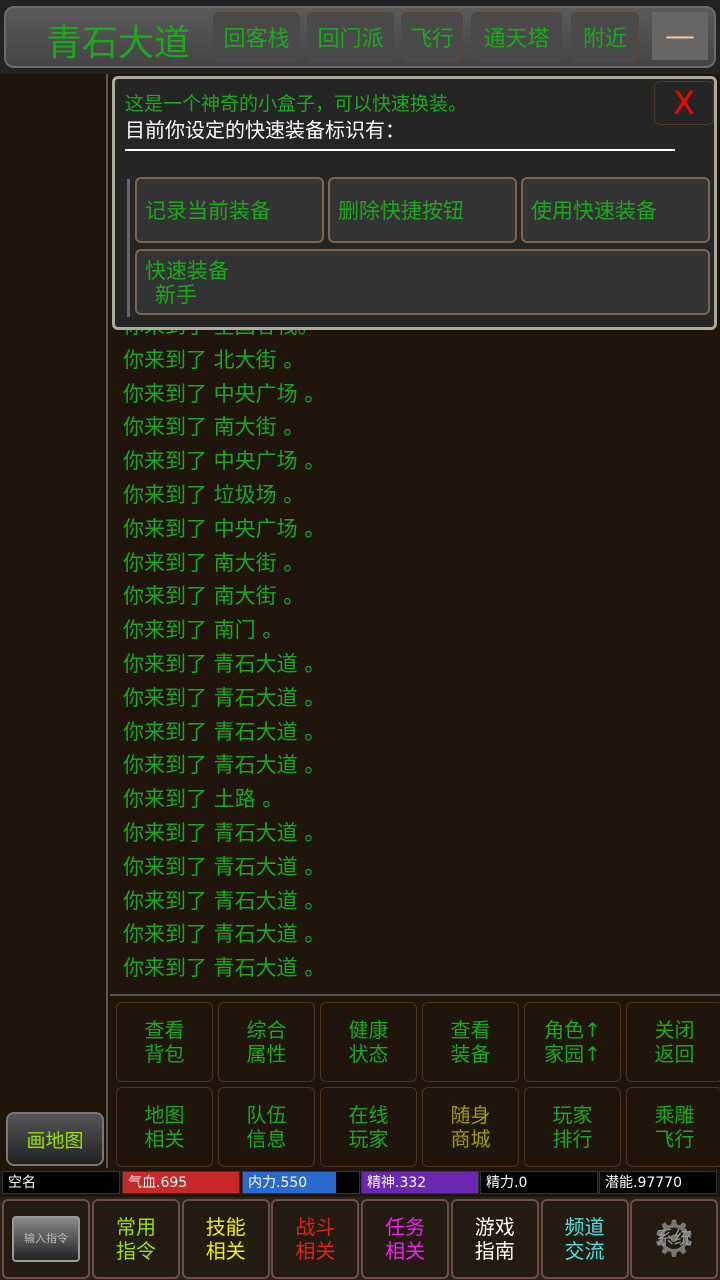 The image size is (720, 1280). Describe the element at coordinates (225, 1239) in the screenshot. I see `bottom-menu-button: 技能 相关` at that location.